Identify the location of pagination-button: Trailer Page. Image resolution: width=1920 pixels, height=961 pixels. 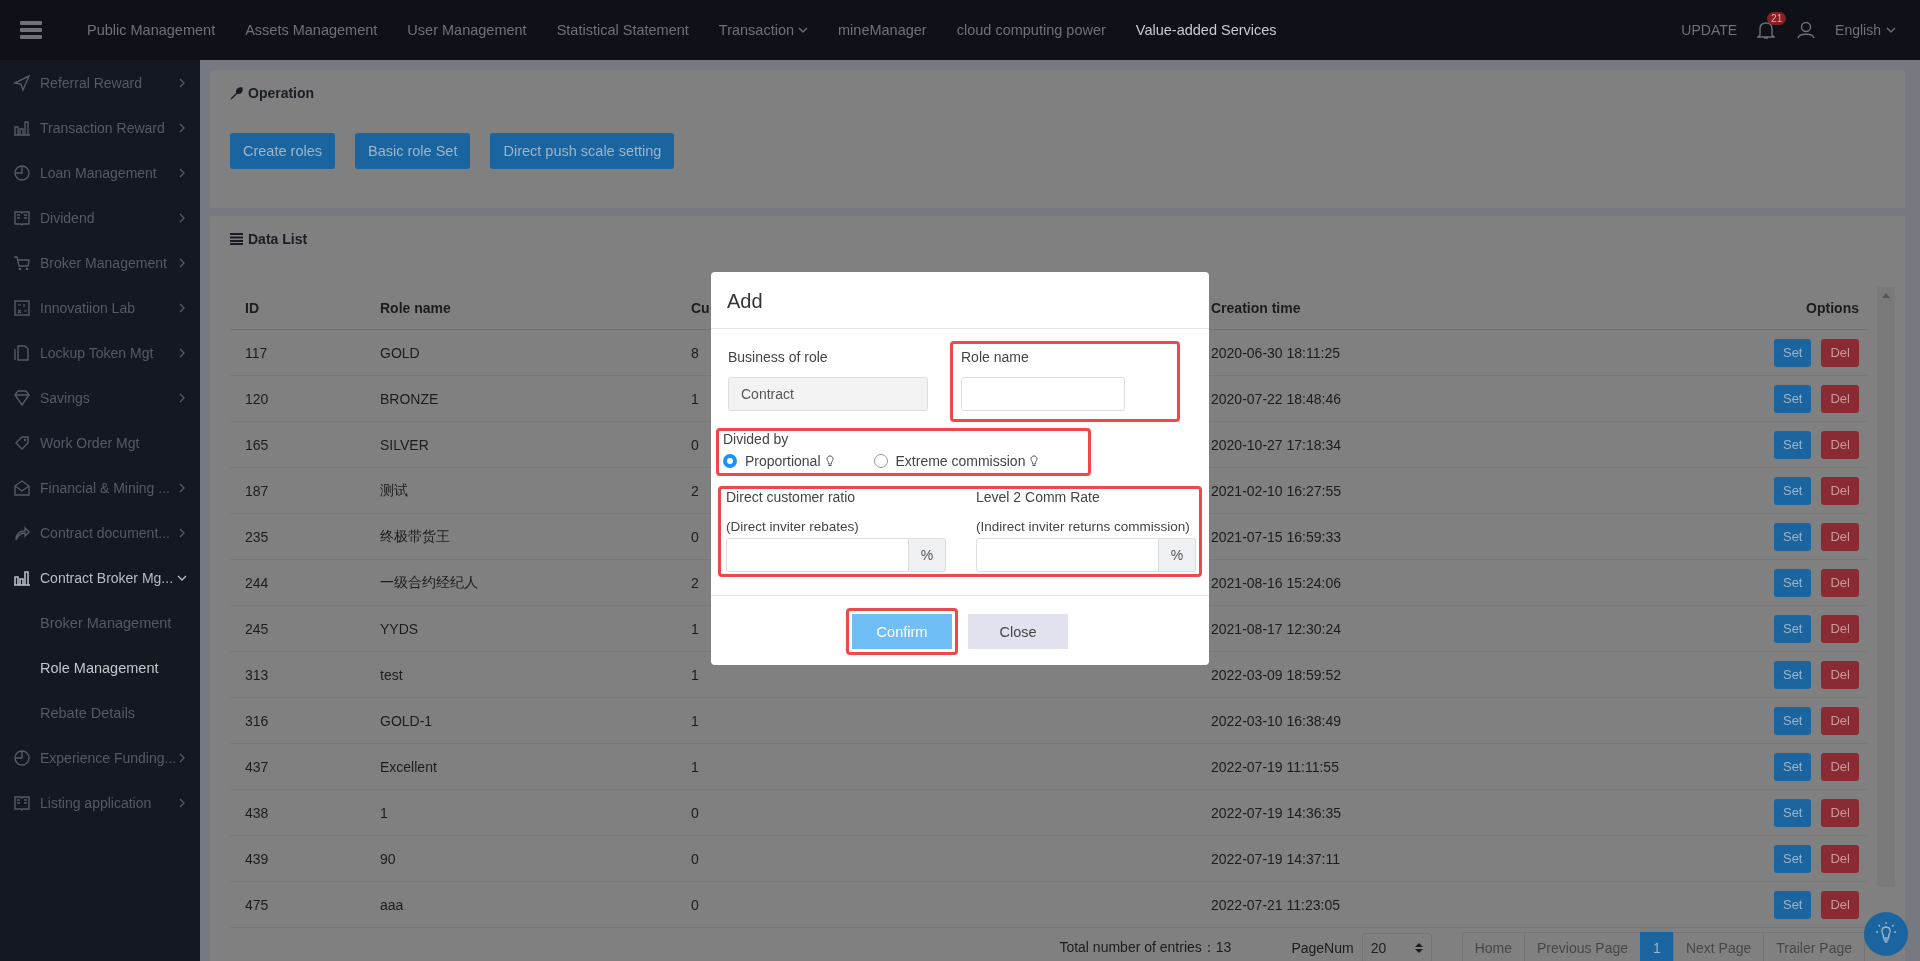
(1814, 946).